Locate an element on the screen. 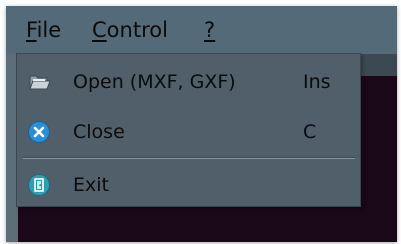 The width and height of the screenshot is (401, 244). menu-item-exit-label: Exit is located at coordinates (91, 185).